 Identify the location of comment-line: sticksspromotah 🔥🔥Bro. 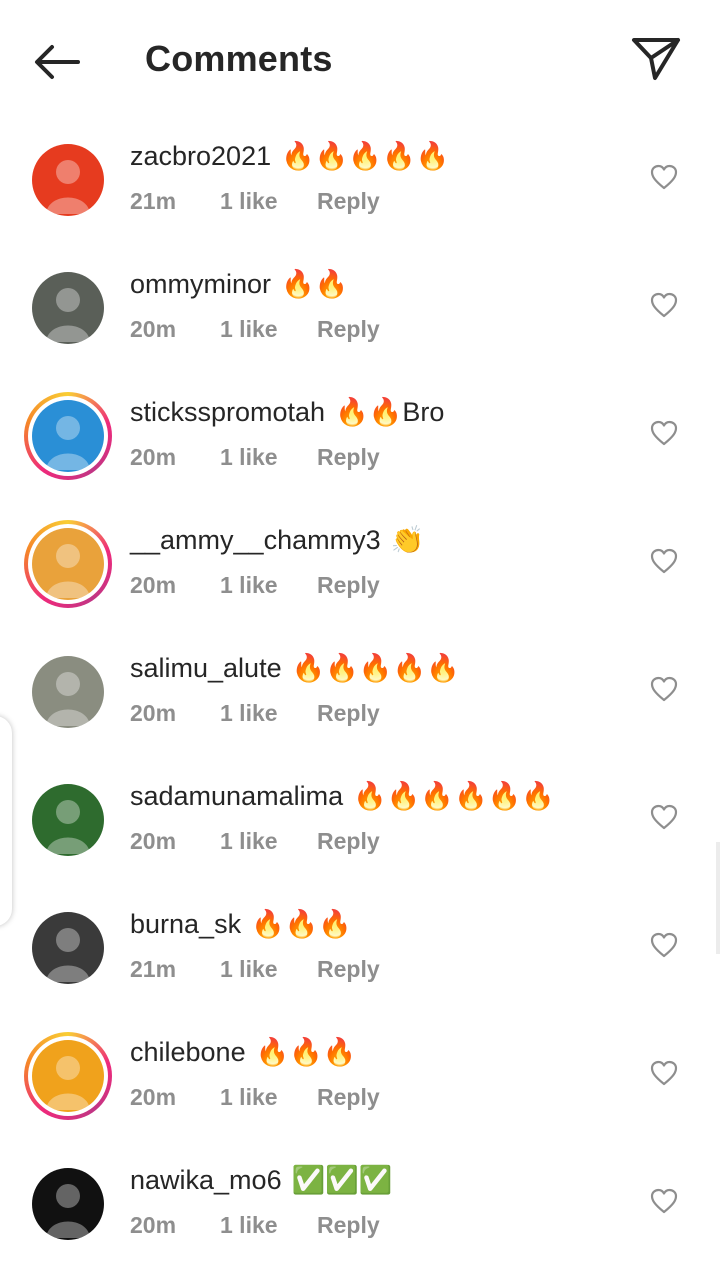
(287, 412).